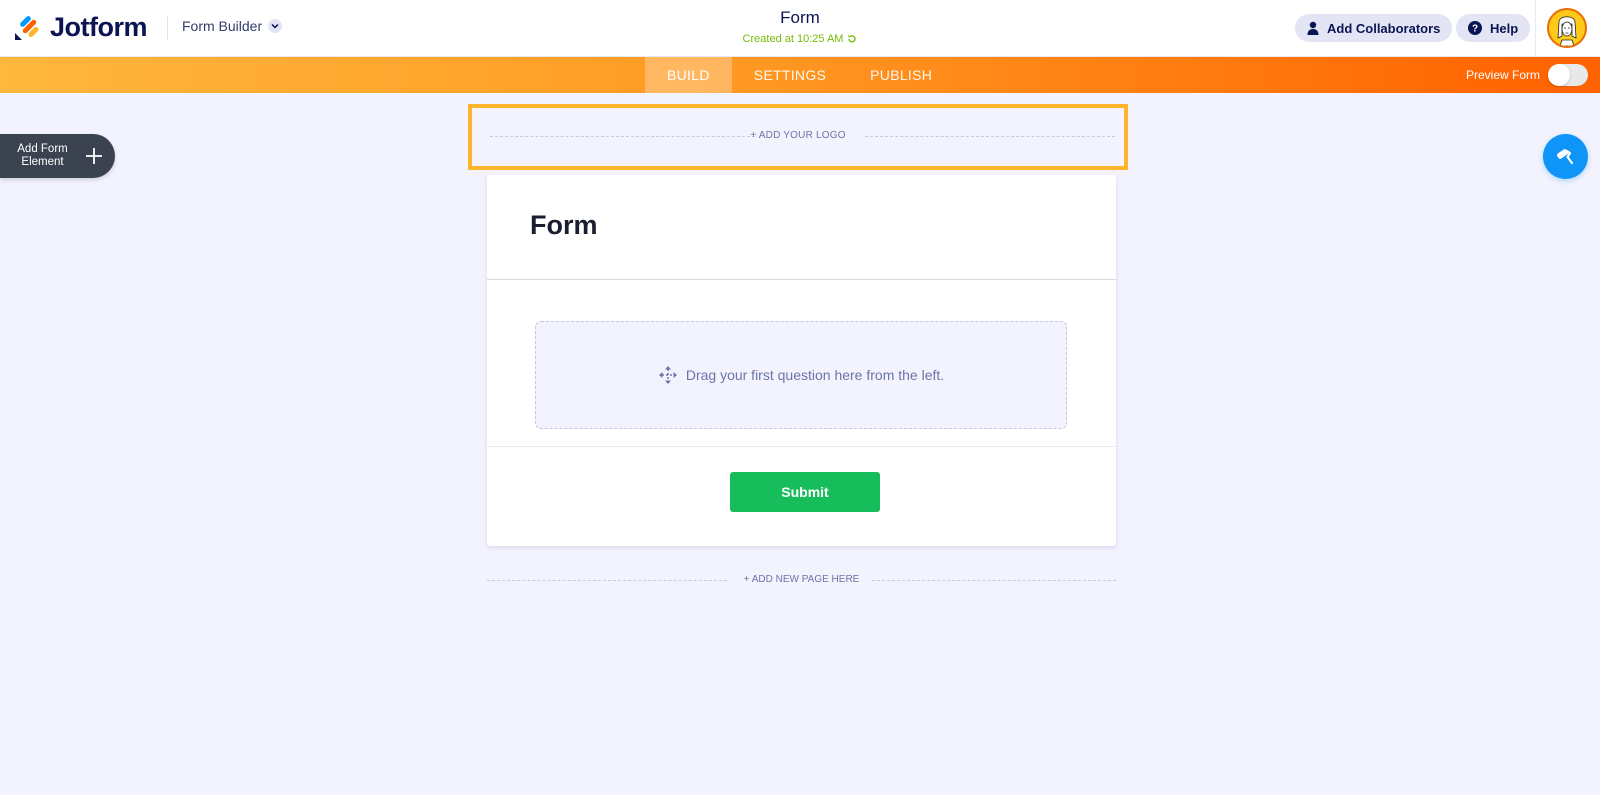 The height and width of the screenshot is (795, 1600). What do you see at coordinates (1504, 28) in the screenshot?
I see `help-label: Help` at bounding box center [1504, 28].